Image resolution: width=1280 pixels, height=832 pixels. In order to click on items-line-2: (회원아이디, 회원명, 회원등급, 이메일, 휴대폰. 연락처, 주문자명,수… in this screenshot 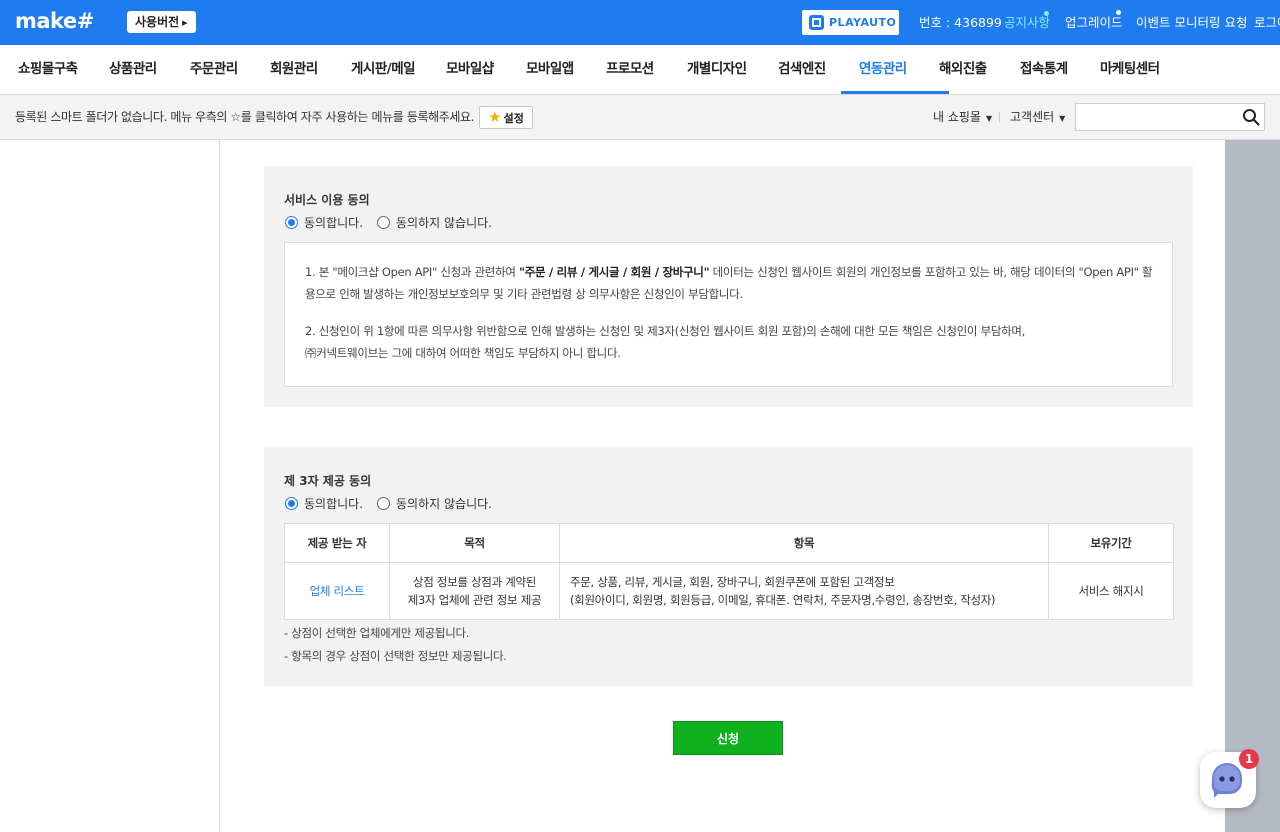, I will do `click(783, 600)`.